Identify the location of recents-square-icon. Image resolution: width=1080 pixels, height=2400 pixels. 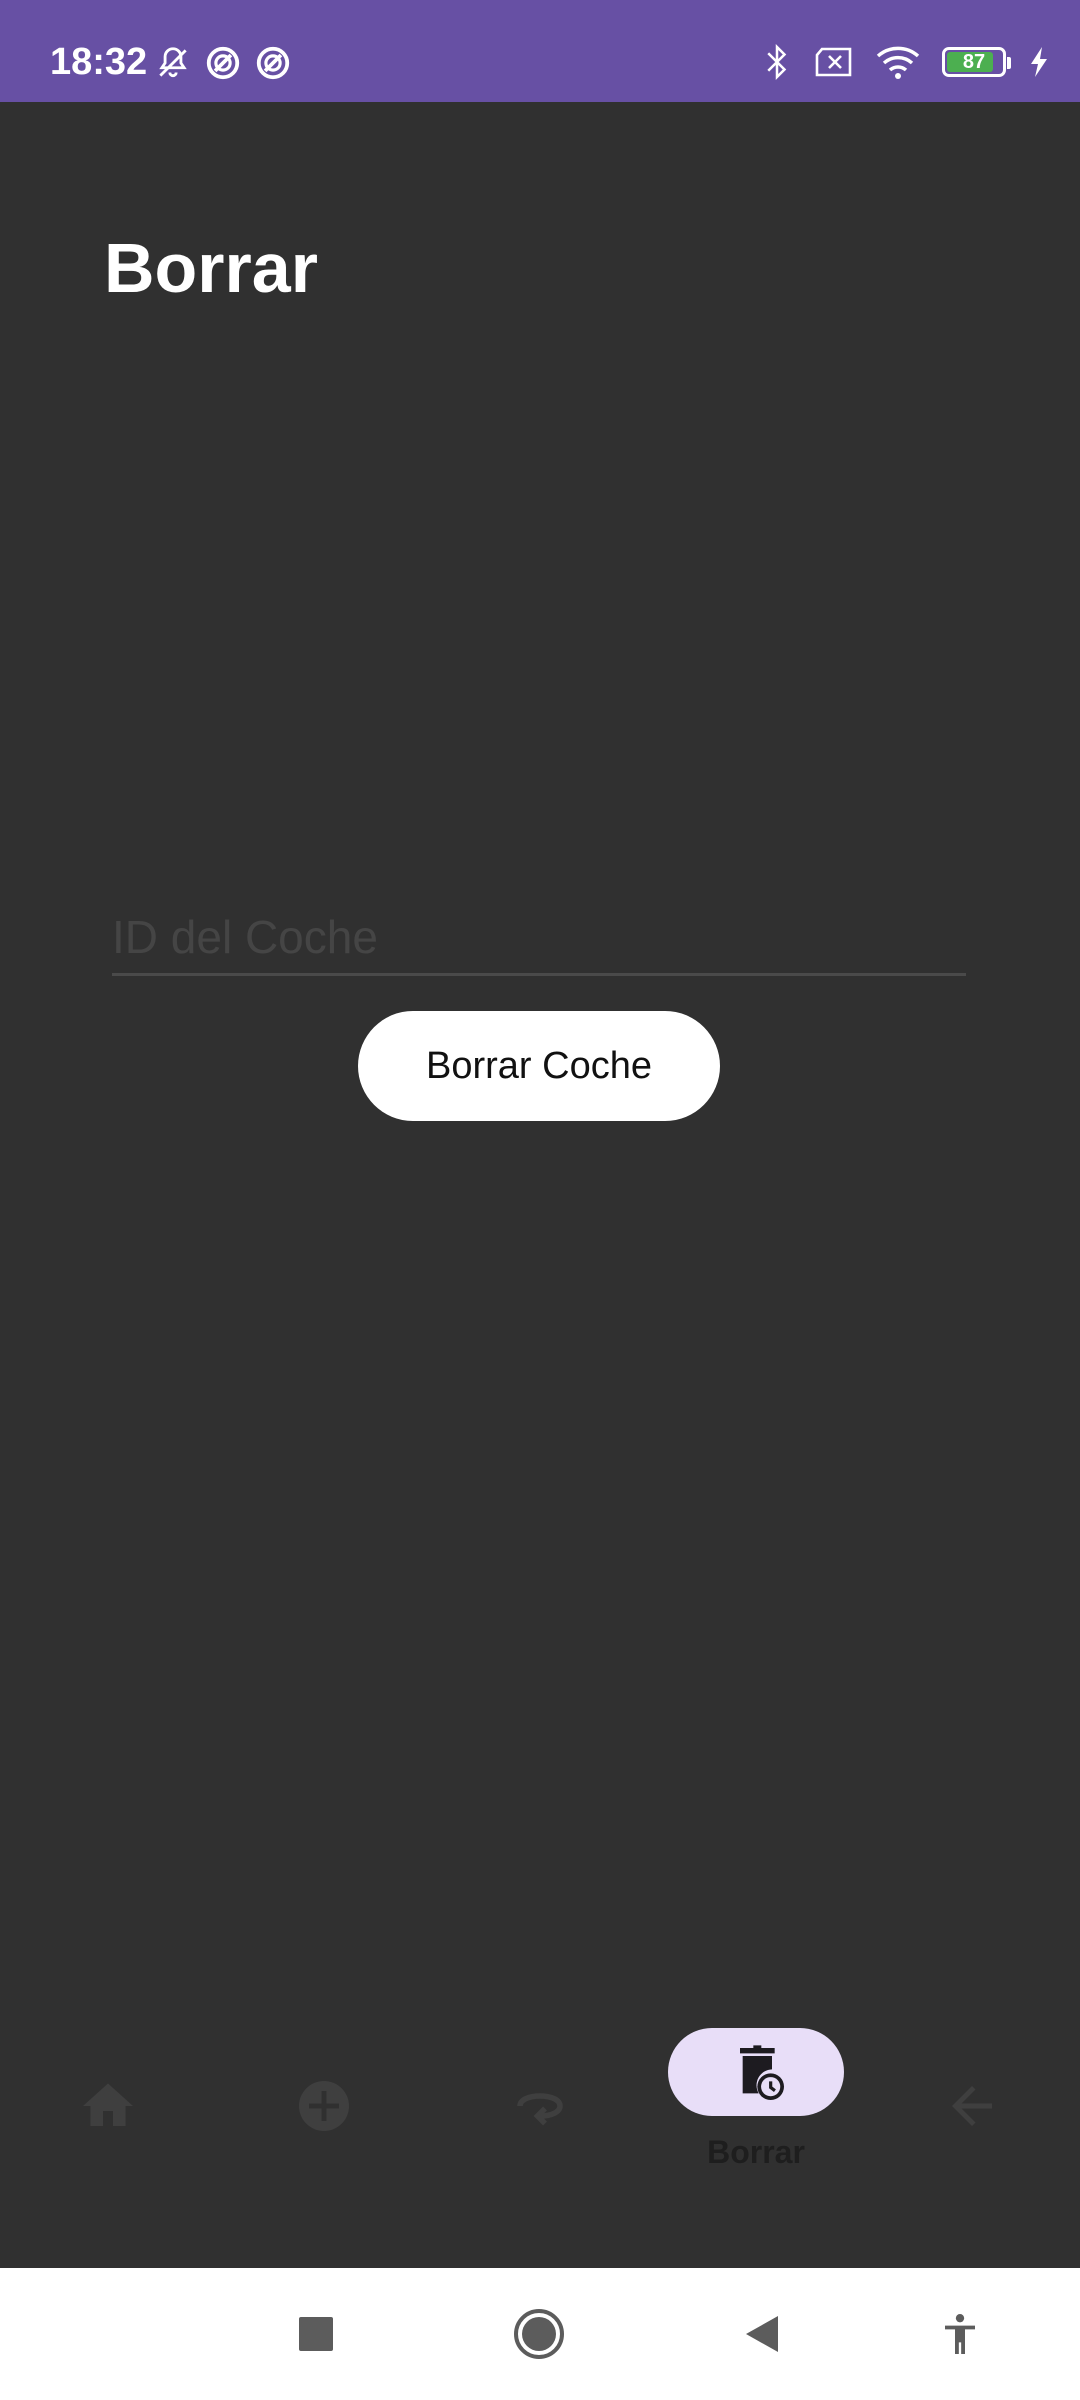
(316, 2334).